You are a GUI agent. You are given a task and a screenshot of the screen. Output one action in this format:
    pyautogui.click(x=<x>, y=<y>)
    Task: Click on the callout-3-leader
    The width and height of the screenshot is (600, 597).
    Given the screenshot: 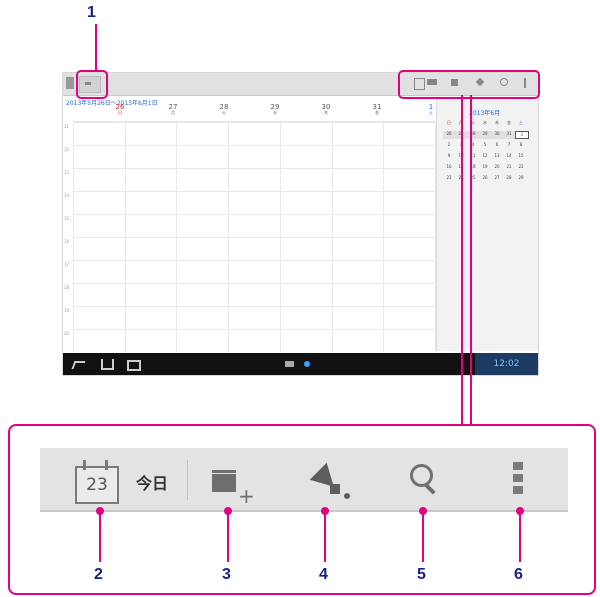 What is the action you would take?
    pyautogui.click(x=228, y=537)
    